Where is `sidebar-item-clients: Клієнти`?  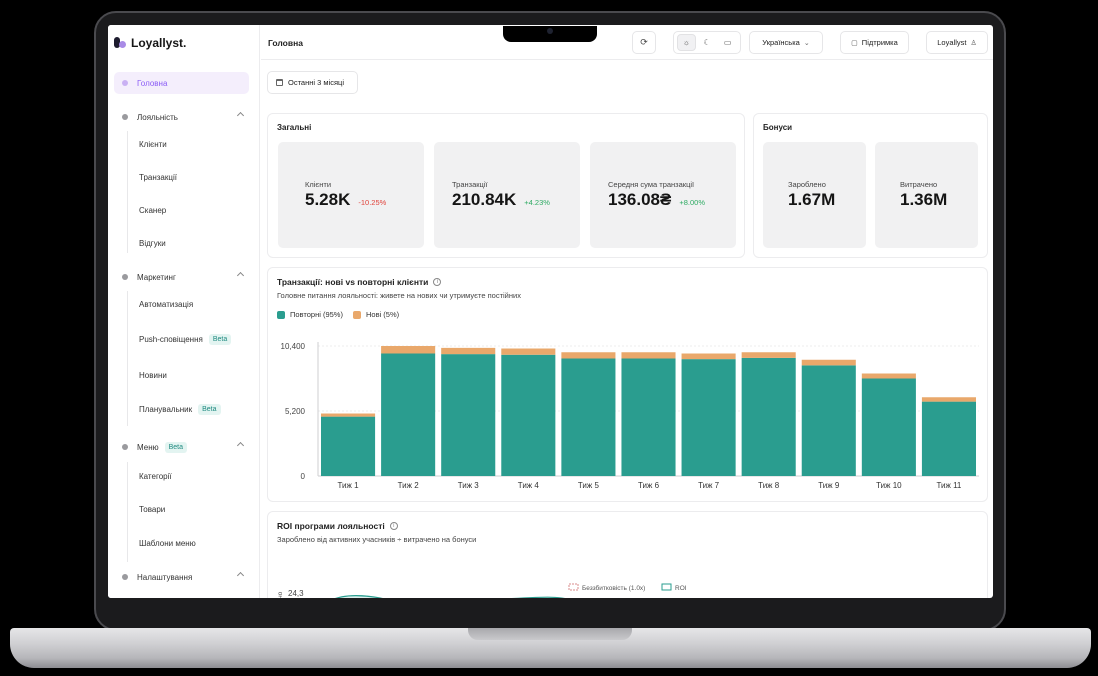
sidebar-item-clients: Клієнти is located at coordinates (153, 144).